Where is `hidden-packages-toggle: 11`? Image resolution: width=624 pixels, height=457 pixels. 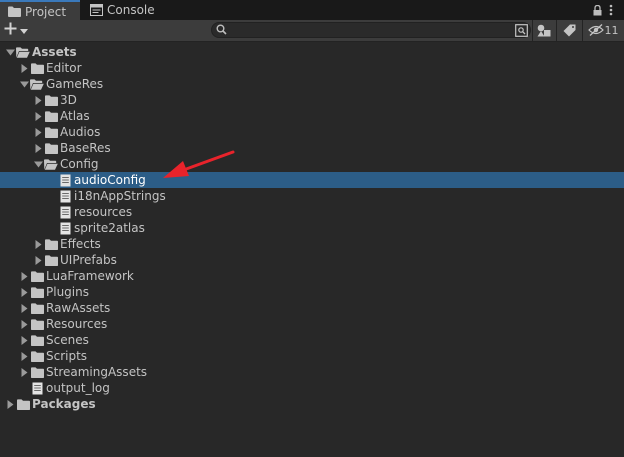 hidden-packages-toggle: 11 is located at coordinates (603, 30).